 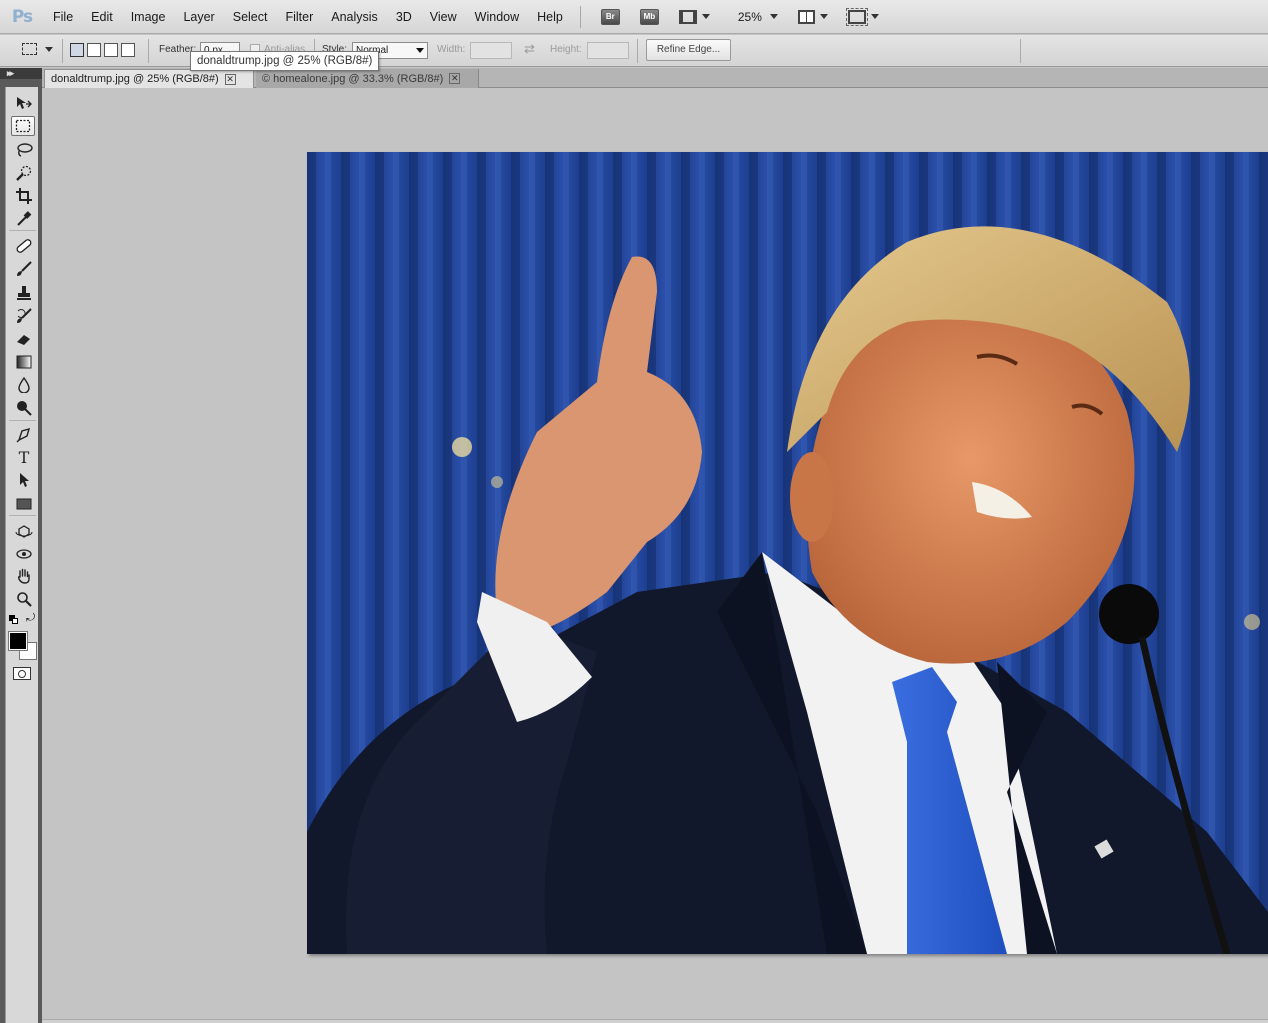 I want to click on eraser-tool, so click(x=24, y=339).